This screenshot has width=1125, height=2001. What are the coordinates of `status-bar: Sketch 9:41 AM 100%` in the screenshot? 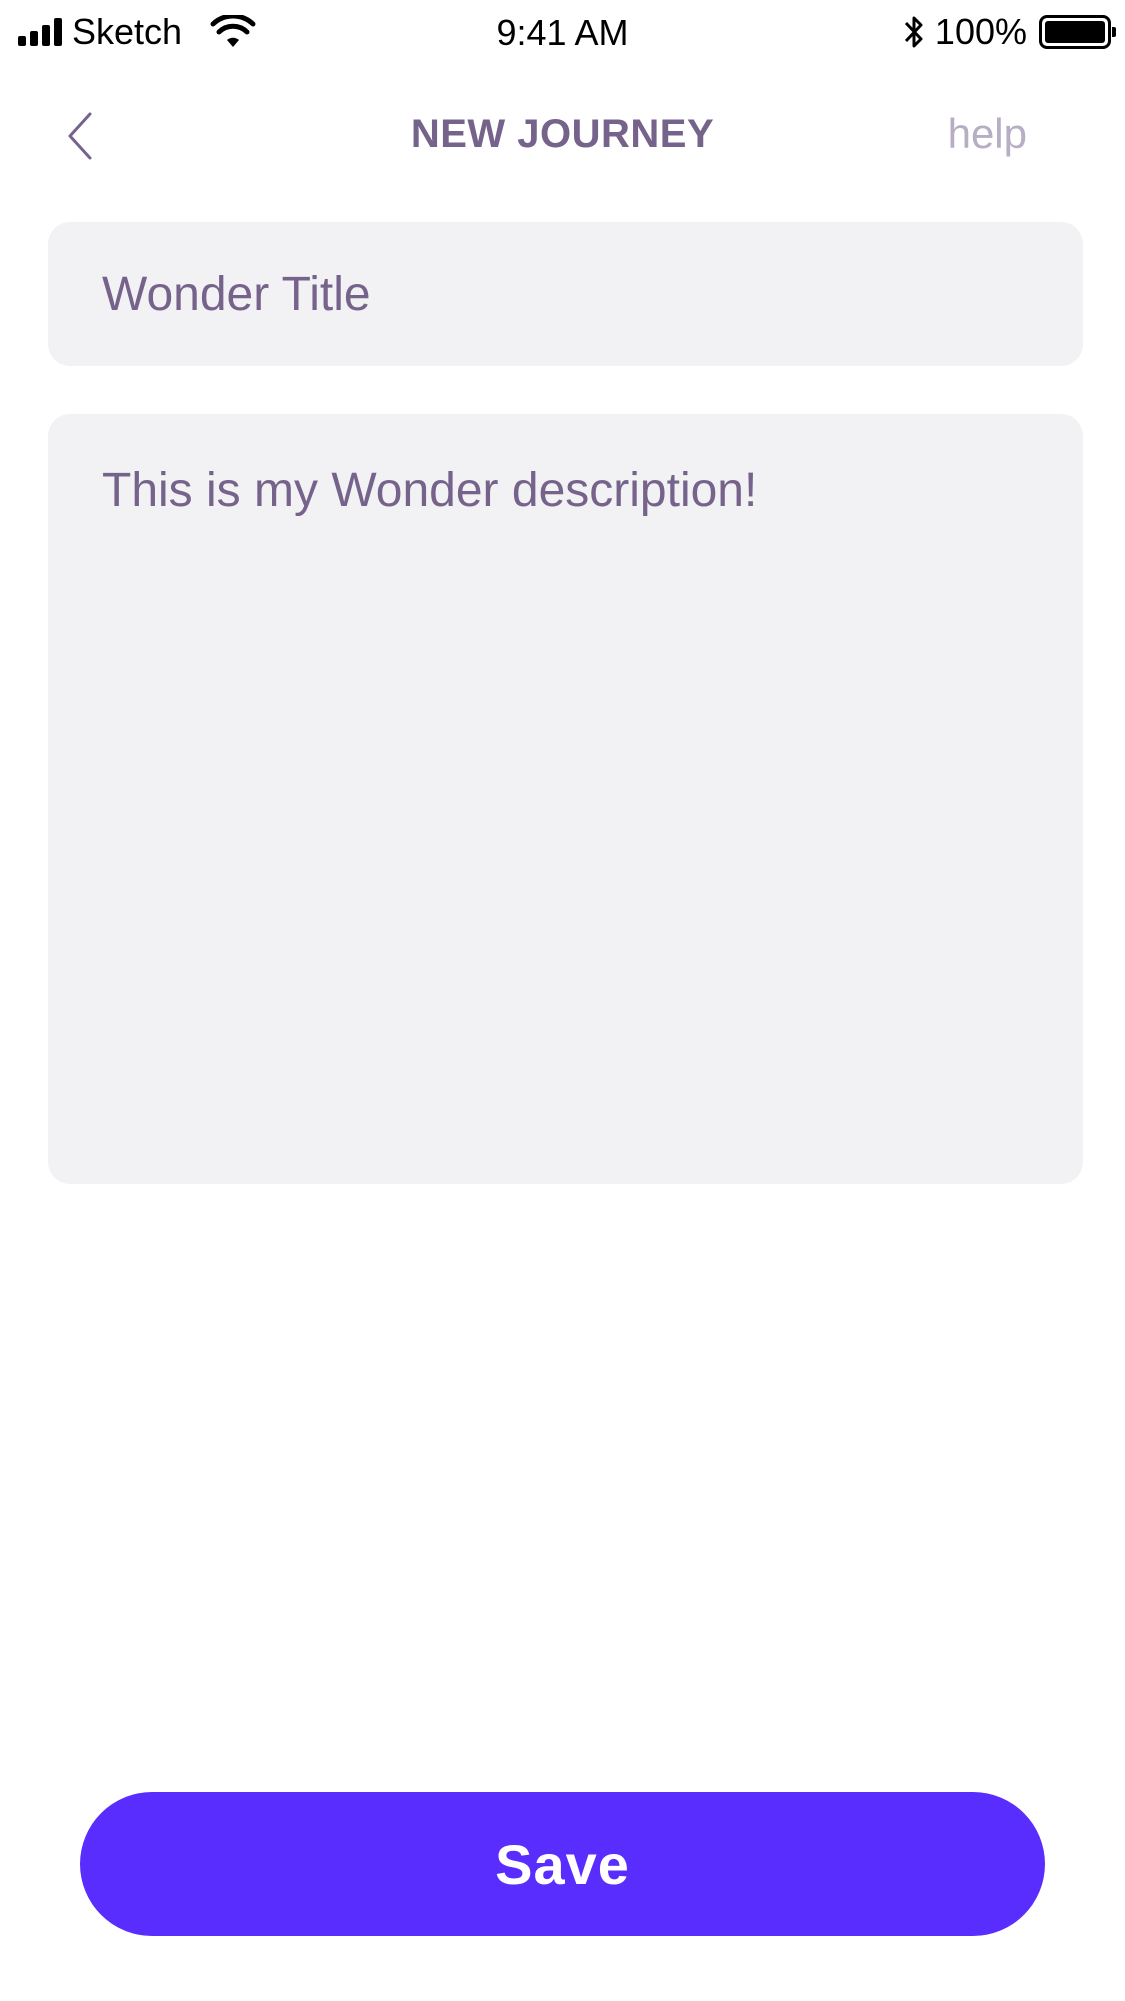 It's located at (562, 33).